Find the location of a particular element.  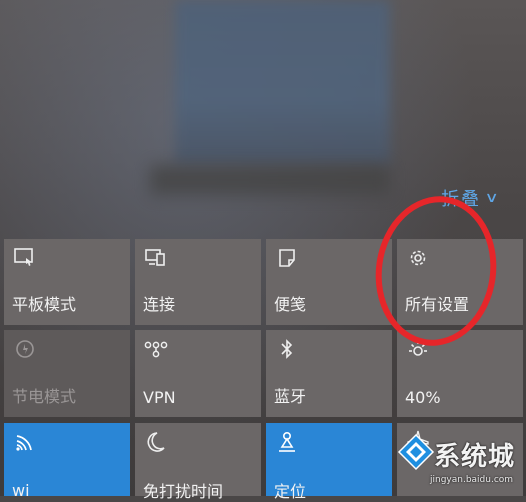

tile-location: 定位 is located at coordinates (329, 462).